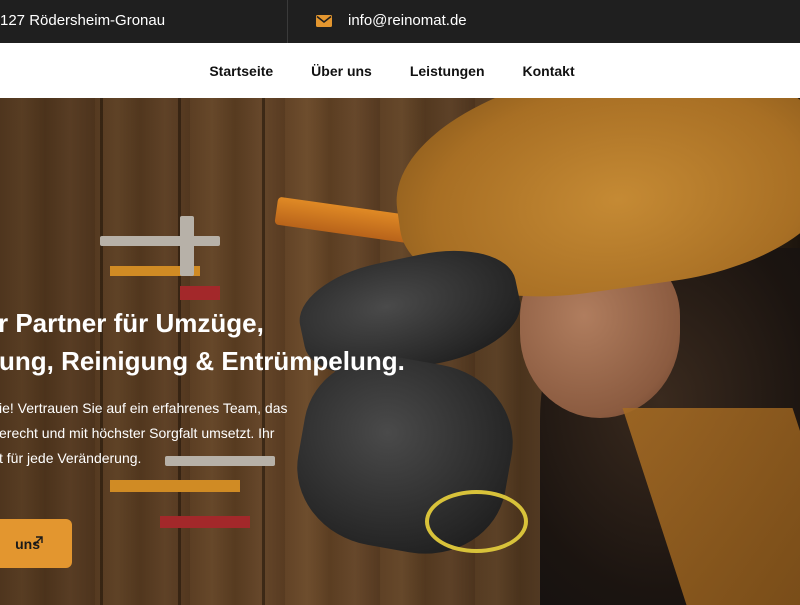 This screenshot has width=800, height=605. Describe the element at coordinates (407, 20) in the screenshot. I see `email-text: info@reinomat.de` at that location.